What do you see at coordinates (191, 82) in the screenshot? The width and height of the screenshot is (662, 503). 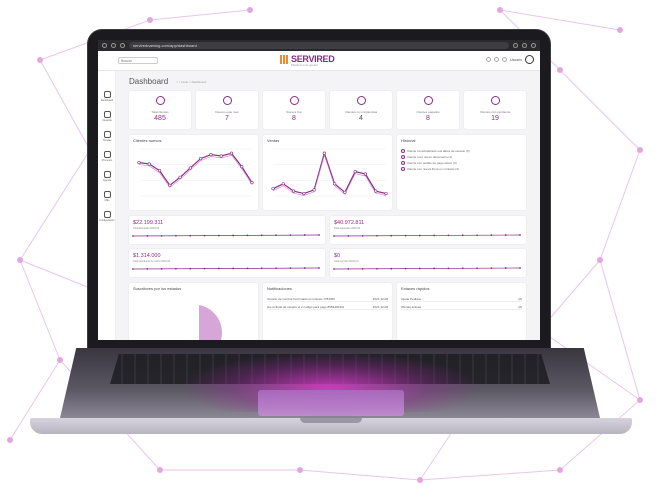 I see `breadcrumb: > > Inicio > Dashboard` at bounding box center [191, 82].